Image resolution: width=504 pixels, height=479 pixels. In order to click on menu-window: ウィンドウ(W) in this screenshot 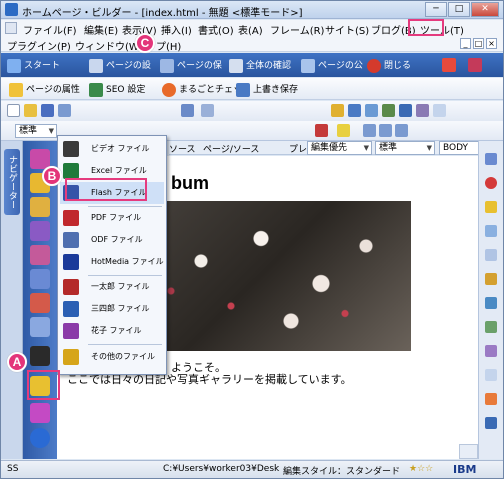, I will do `click(109, 45)`.